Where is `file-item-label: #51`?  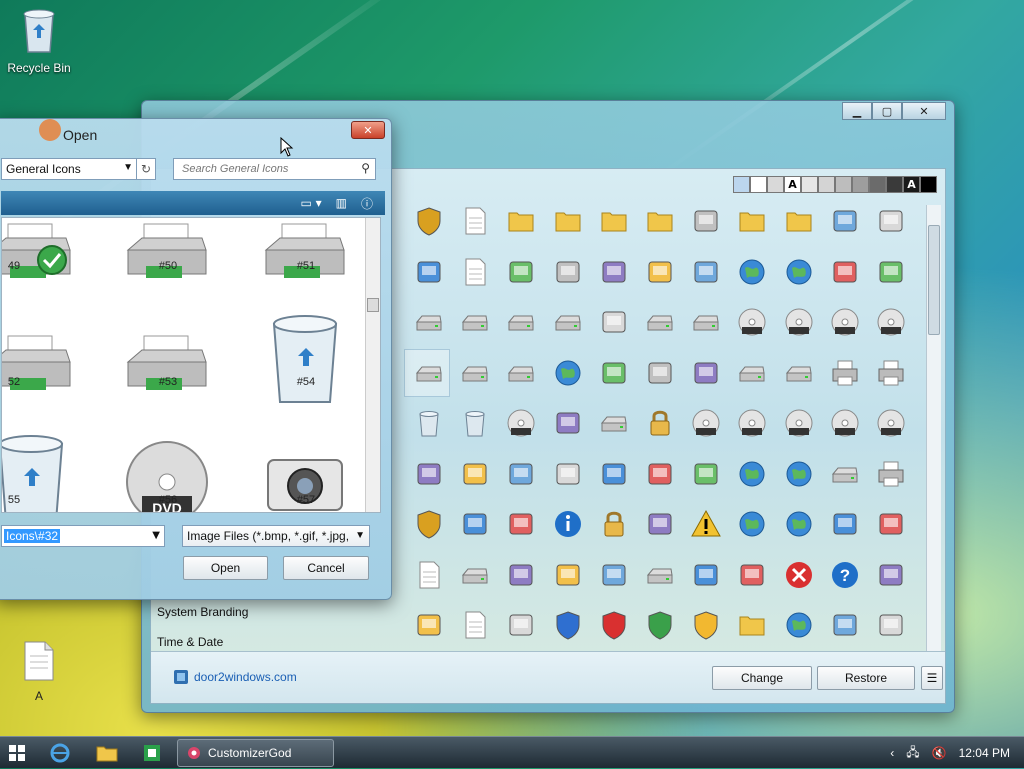 file-item-label: #51 is located at coordinates (306, 266).